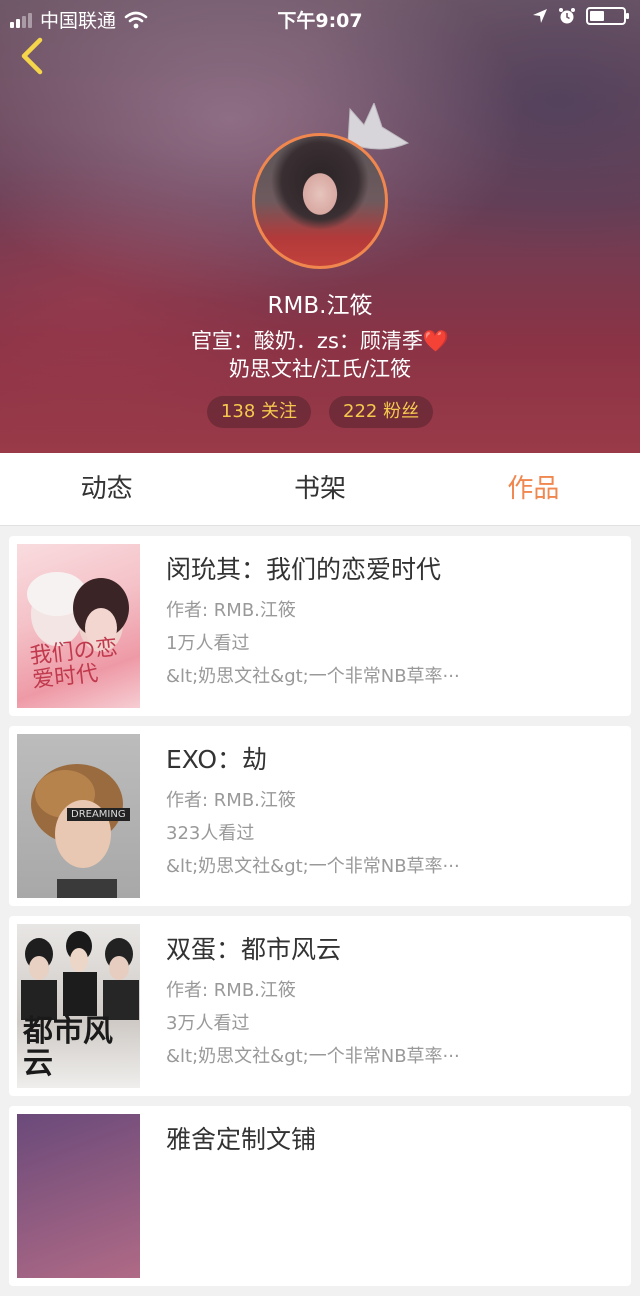 This screenshot has height=1296, width=640. Describe the element at coordinates (258, 412) in the screenshot. I see `following-button: 138 关注` at that location.